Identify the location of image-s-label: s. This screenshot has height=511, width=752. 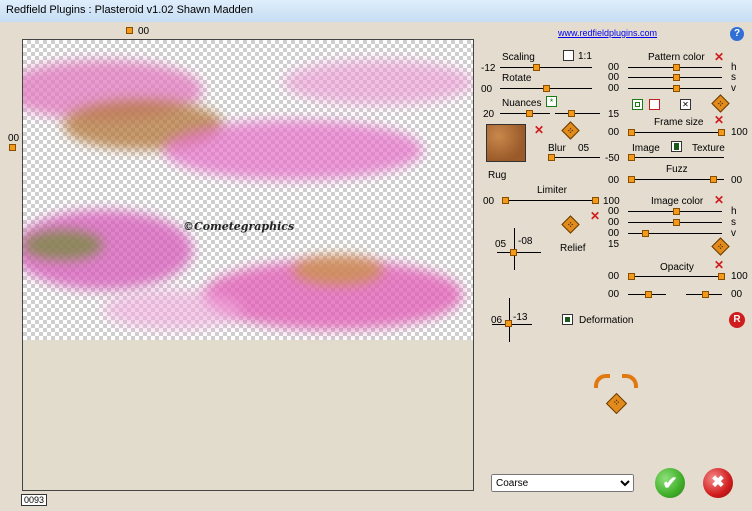
(733, 222).